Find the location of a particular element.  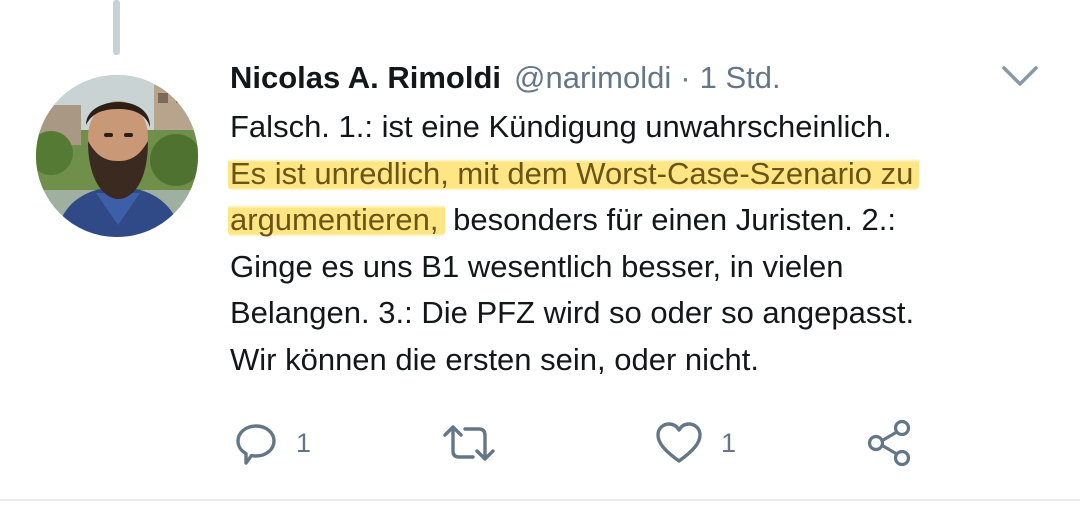

retweet-icon is located at coordinates (469, 443).